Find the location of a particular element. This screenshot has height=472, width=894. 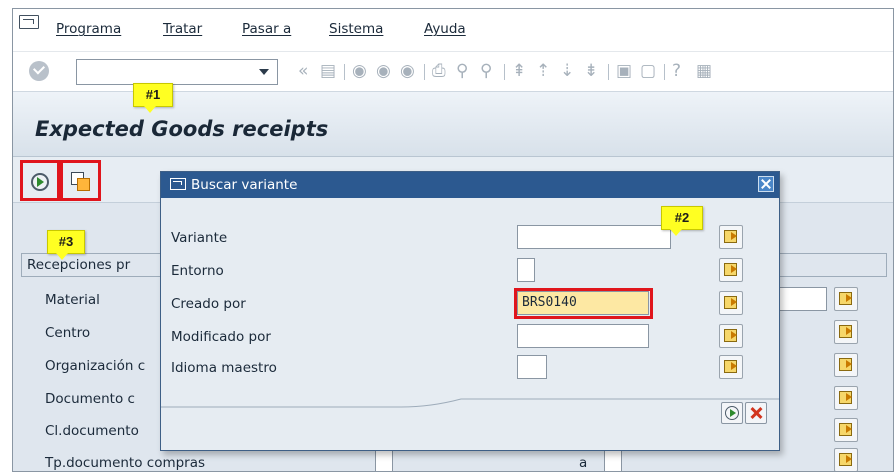

layout-icon: ▦ is located at coordinates (704, 71).